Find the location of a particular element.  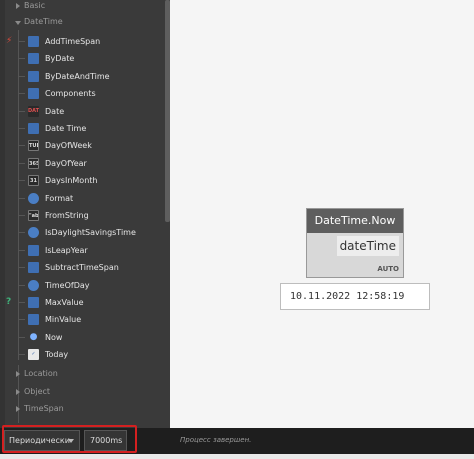

library-item-label: Date Time is located at coordinates (66, 128).